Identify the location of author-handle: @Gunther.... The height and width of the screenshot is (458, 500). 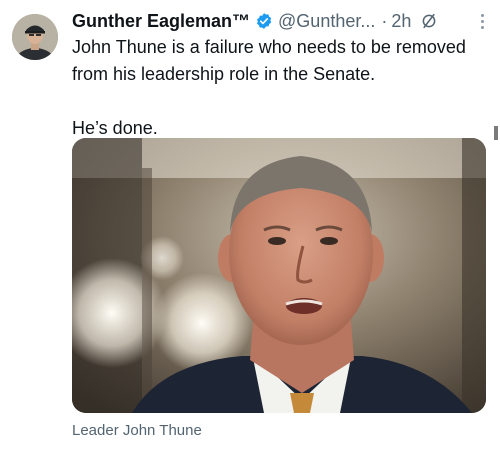
(326, 21).